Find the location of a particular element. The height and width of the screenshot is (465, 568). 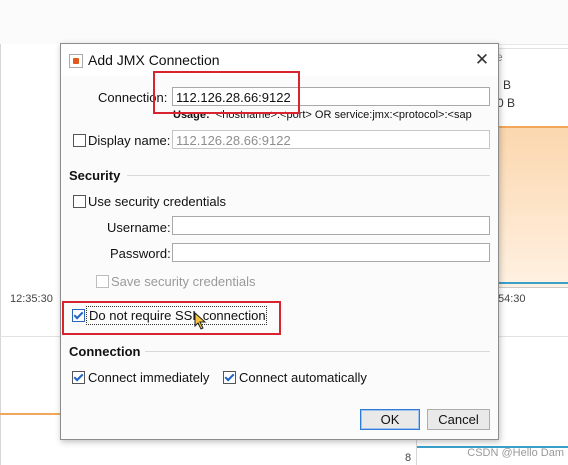

chart-border is located at coordinates (0, 254).